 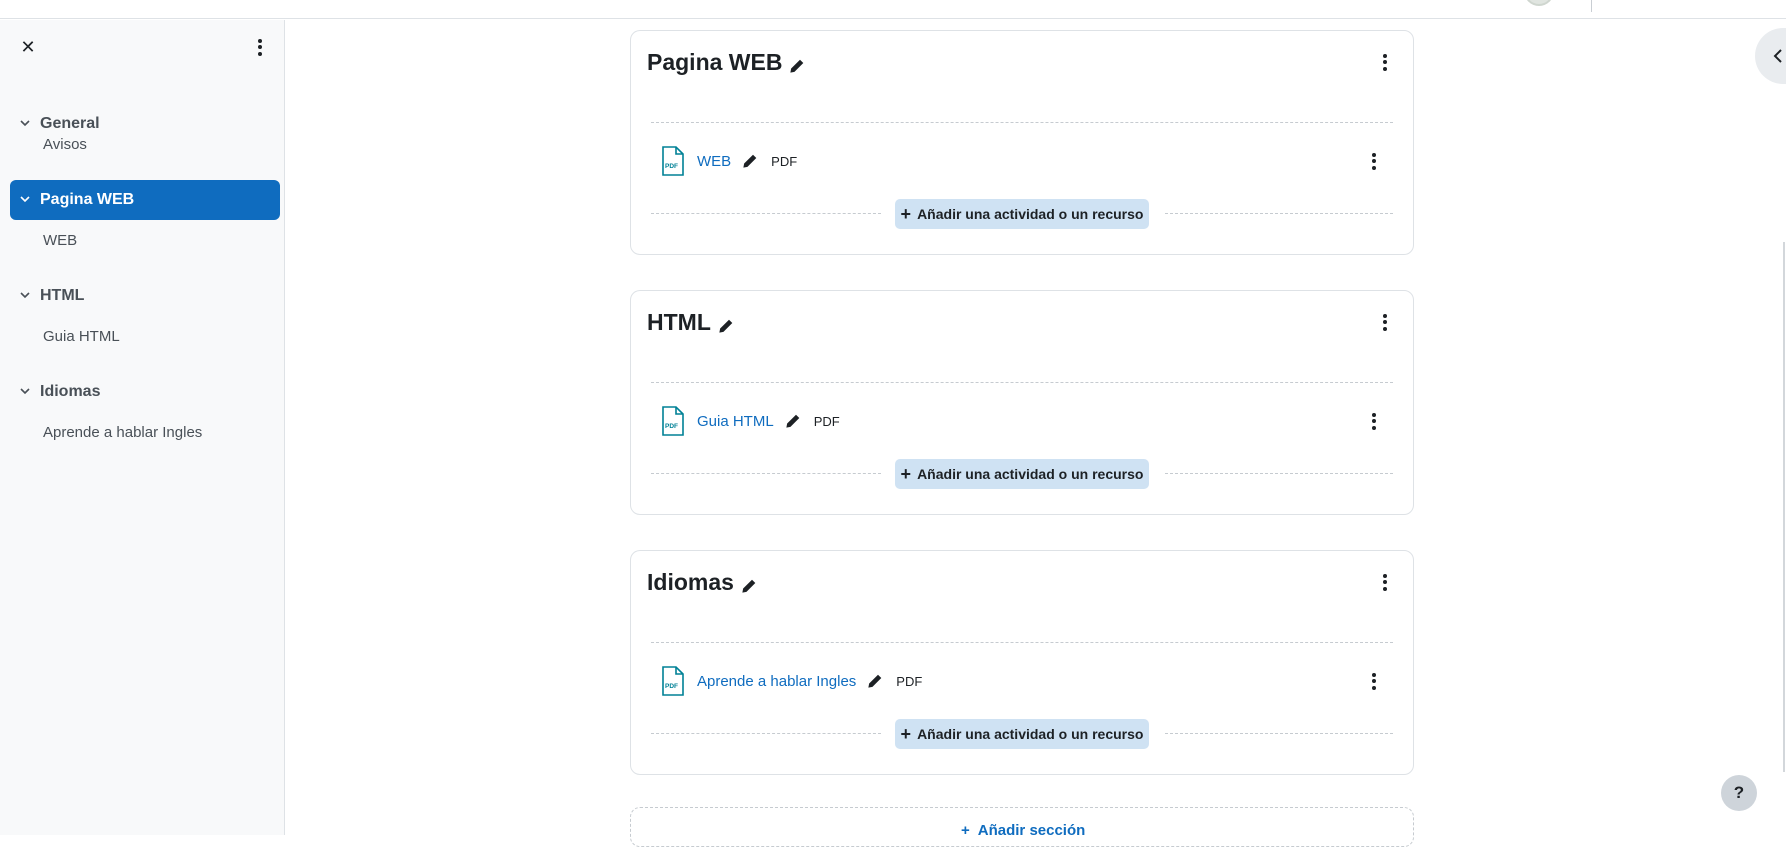 I want to click on course-item-avisos: Avisos, so click(x=65, y=144).